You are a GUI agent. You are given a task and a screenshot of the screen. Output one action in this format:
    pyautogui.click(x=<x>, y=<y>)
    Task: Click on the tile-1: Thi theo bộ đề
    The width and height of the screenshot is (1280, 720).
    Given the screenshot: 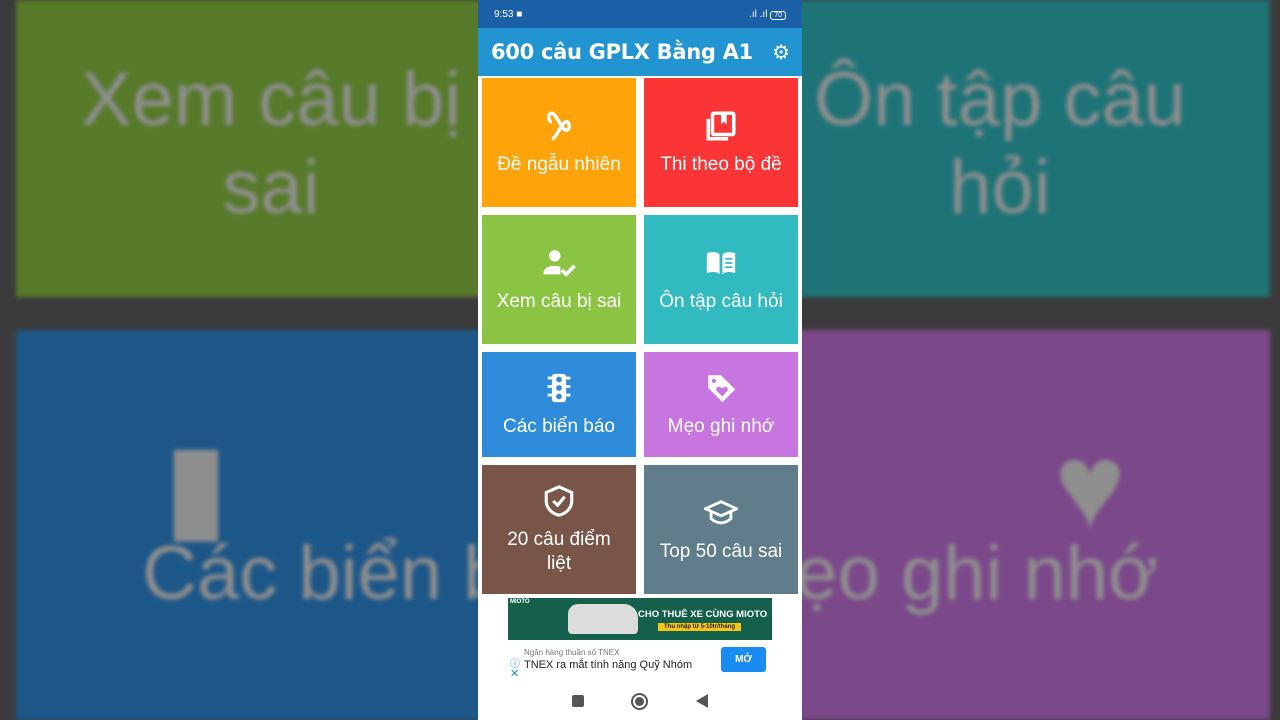 What is the action you would take?
    pyautogui.click(x=721, y=142)
    